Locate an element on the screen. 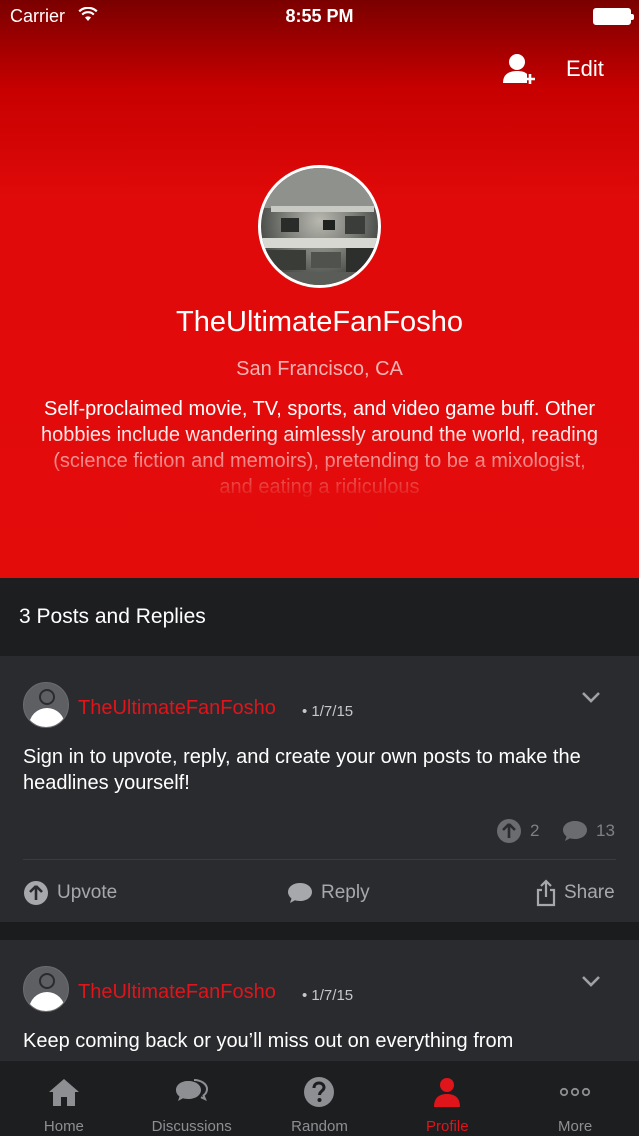  reply-icon is located at coordinates (300, 893).